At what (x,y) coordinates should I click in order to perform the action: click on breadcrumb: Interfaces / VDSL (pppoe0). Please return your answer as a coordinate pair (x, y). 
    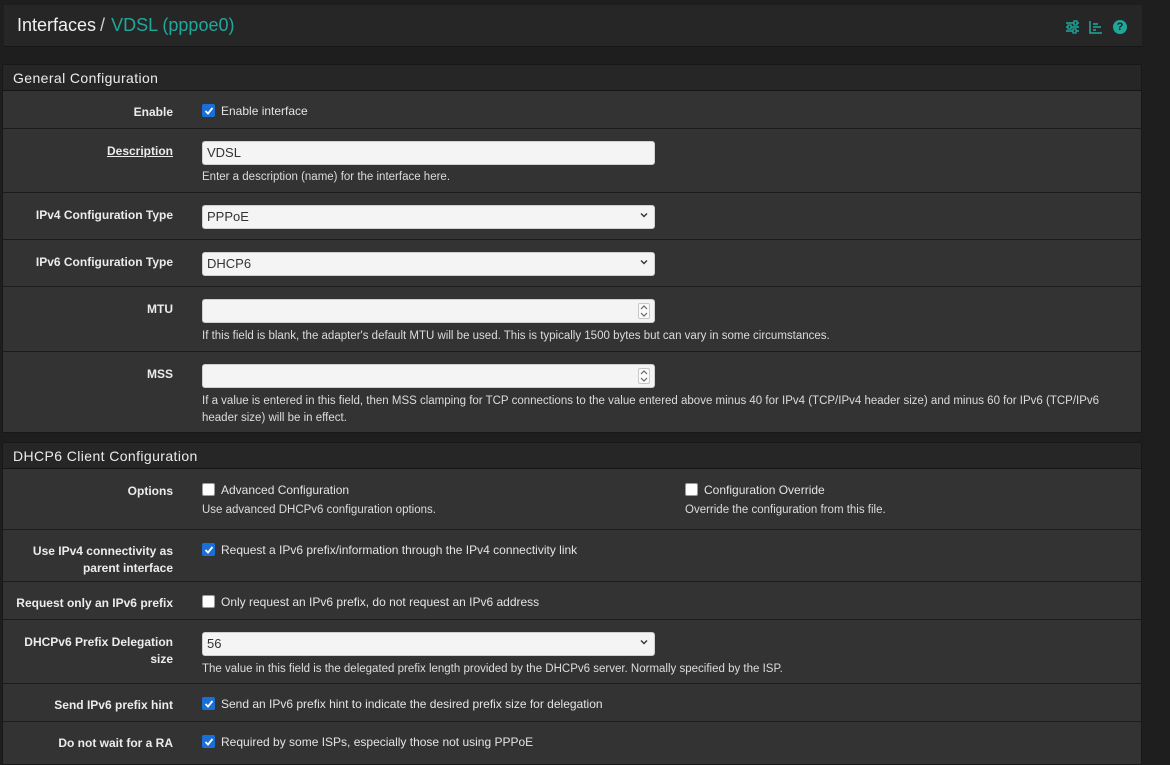
    Looking at the image, I should click on (125, 25).